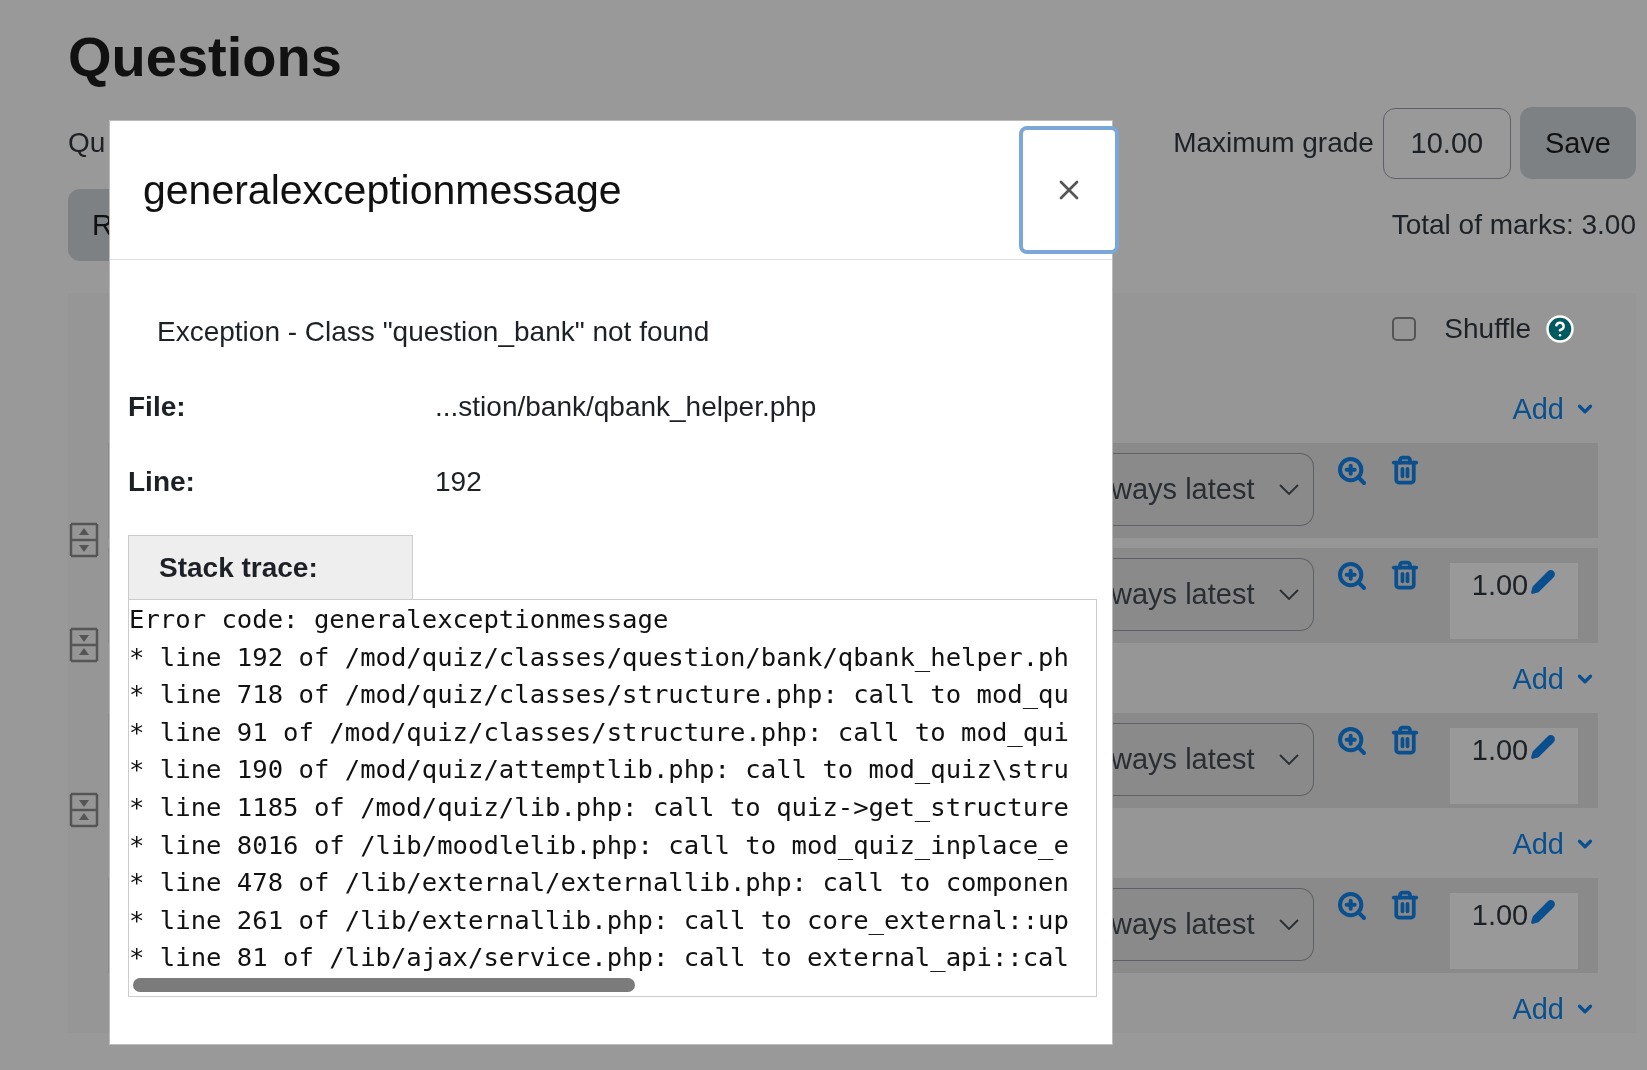 Image resolution: width=1647 pixels, height=1070 pixels. I want to click on trace-line: * line 1185 of /mod/quiz/lib.php: call to quiz->get_structure, so click(599, 807).